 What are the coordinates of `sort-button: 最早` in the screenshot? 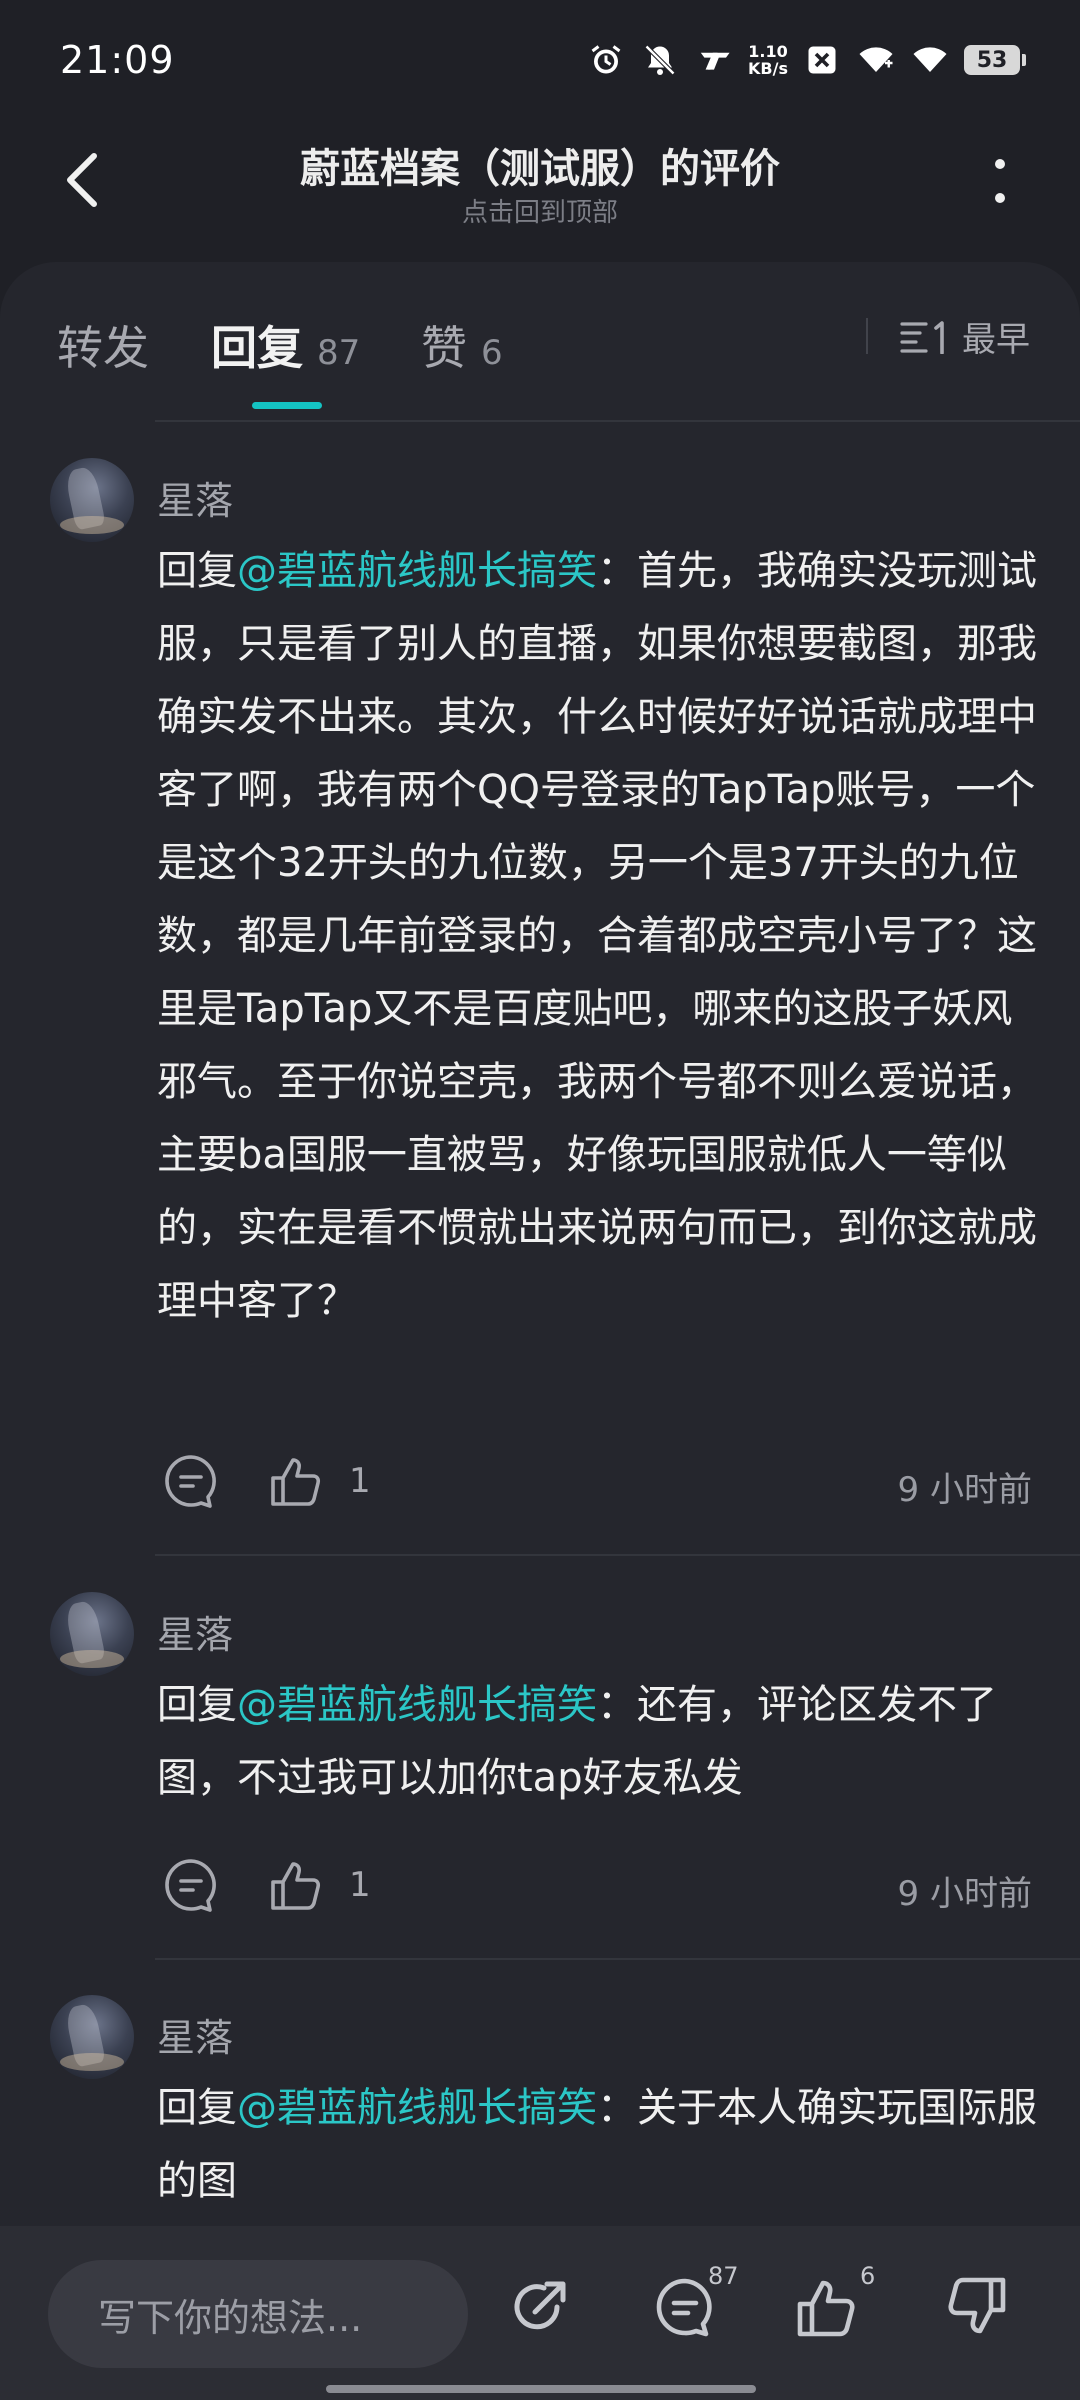 It's located at (965, 336).